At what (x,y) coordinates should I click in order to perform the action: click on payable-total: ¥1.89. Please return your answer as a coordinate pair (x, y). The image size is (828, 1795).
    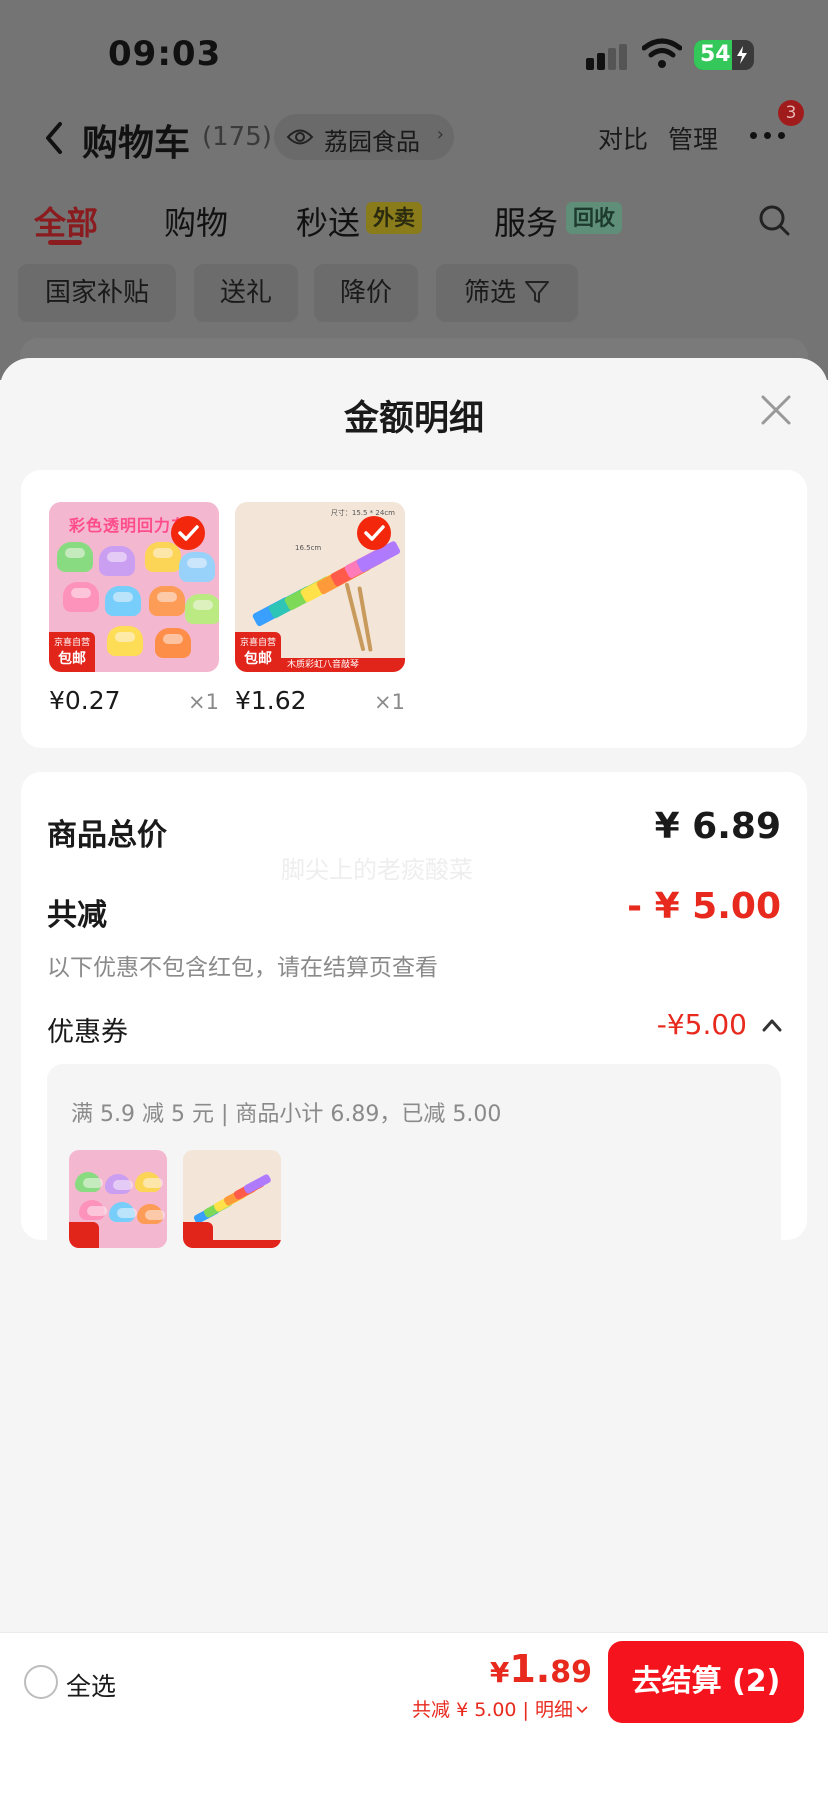
    Looking at the image, I should click on (540, 1669).